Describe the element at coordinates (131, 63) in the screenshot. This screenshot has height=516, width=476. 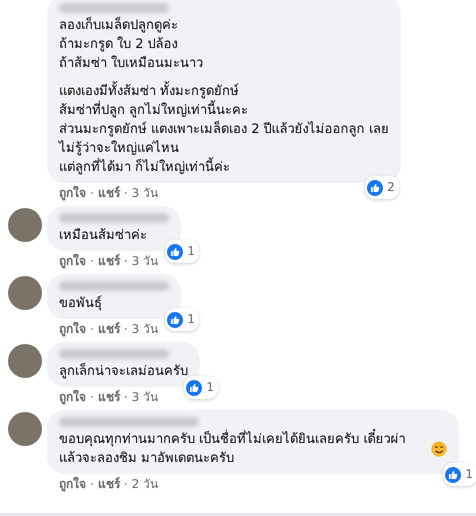
I see `comment-text: ถ้าส้มซ่า ใบเหมือนมะนาว` at that location.